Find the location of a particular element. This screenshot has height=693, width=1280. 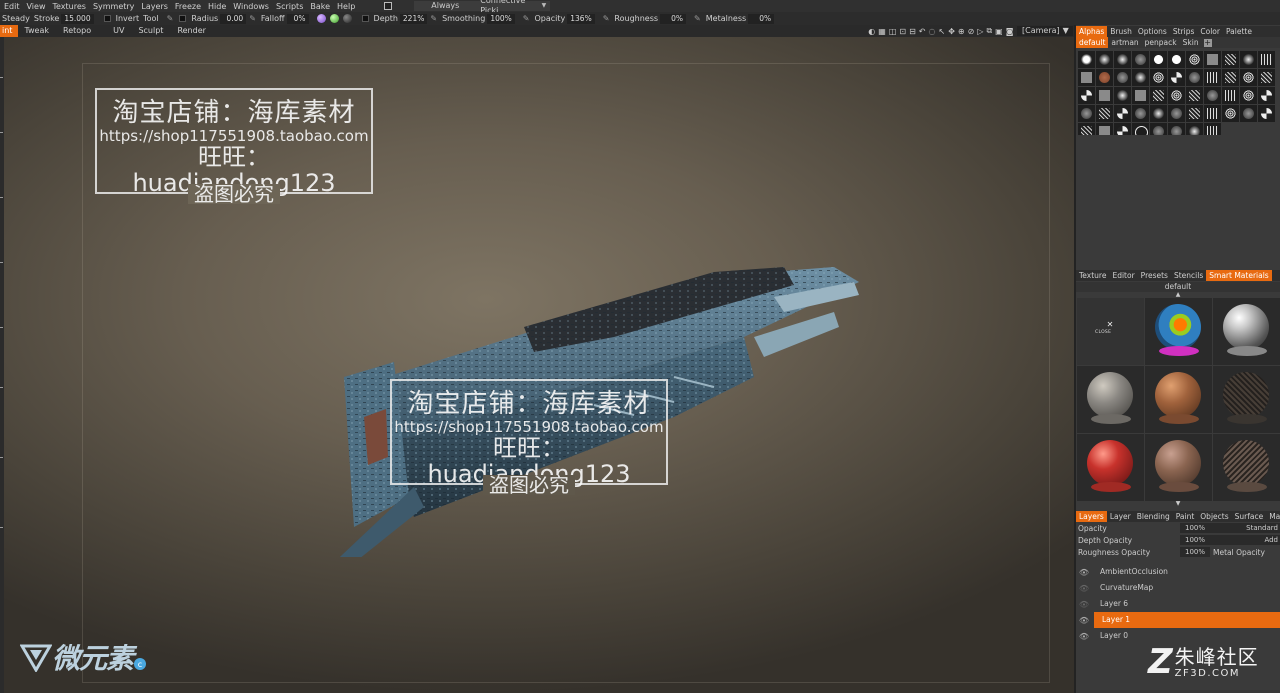

scroll-down-icon: ▼ is located at coordinates (1178, 504).